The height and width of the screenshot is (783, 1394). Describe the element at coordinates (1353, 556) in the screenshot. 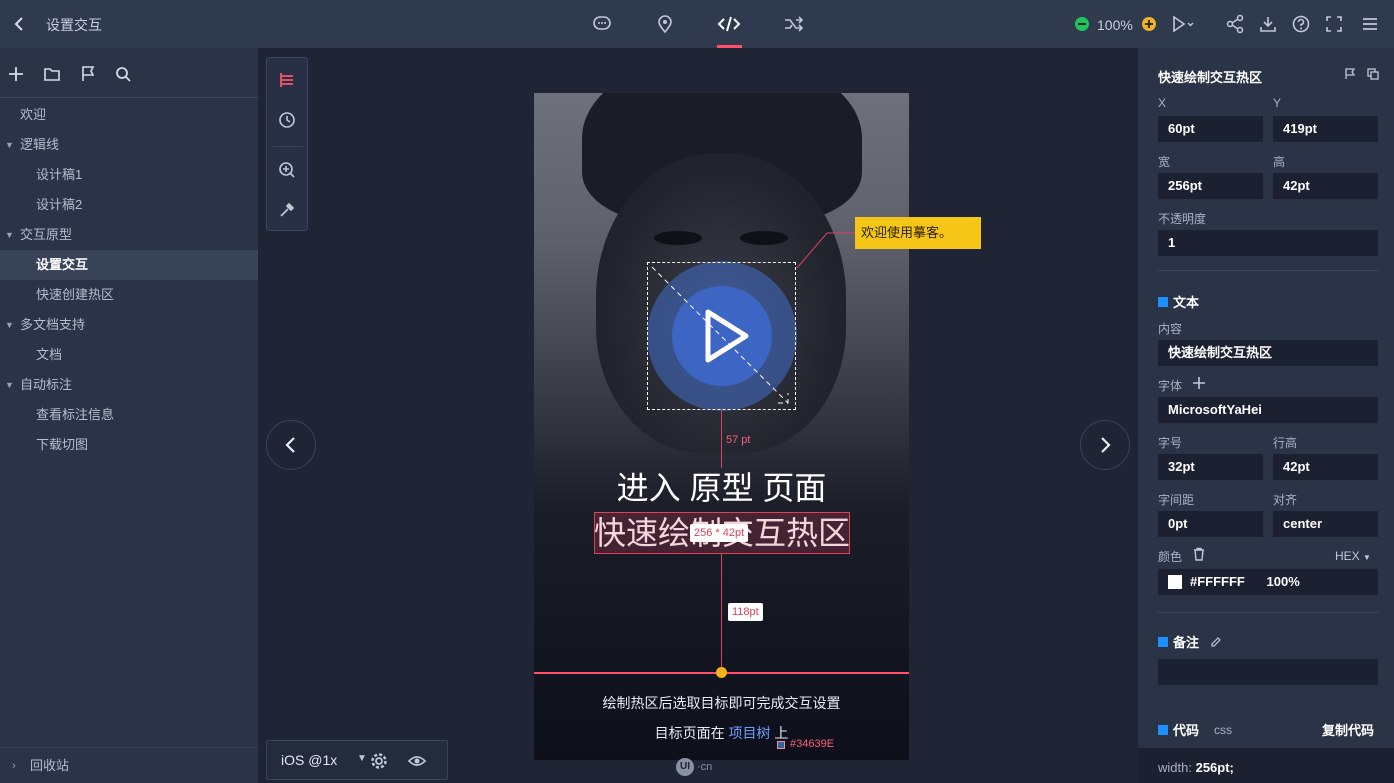

I see `color-mode-select: HEX ▼` at that location.